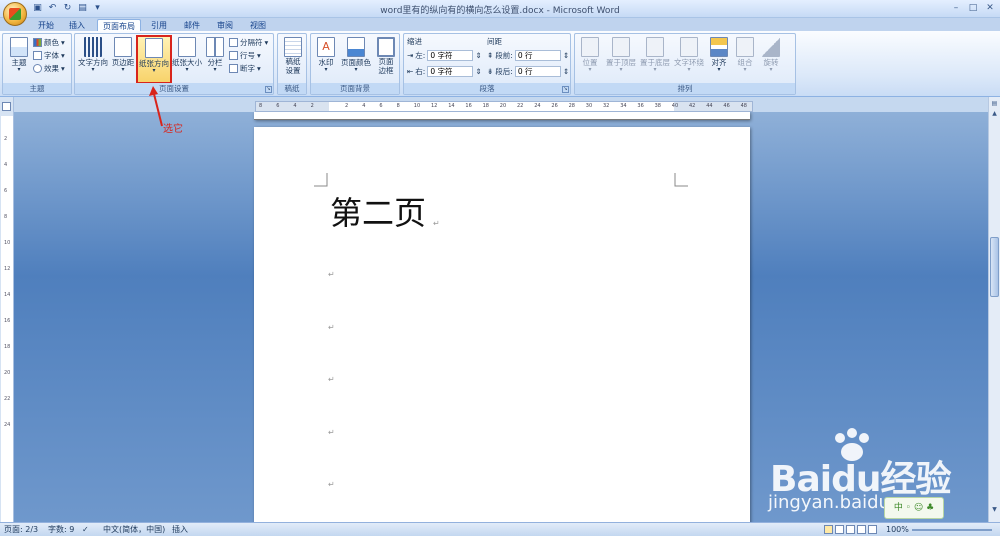 The height and width of the screenshot is (536, 1000). Describe the element at coordinates (49, 68) in the screenshot. I see `theme-effects-button: 效果 ▾` at that location.